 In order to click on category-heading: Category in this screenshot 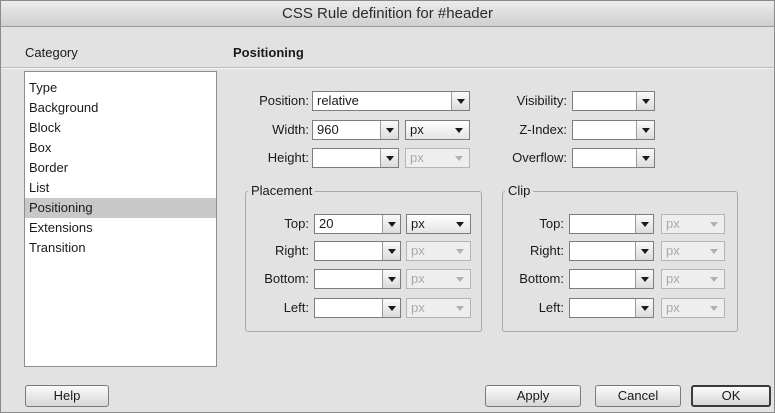, I will do `click(51, 52)`.